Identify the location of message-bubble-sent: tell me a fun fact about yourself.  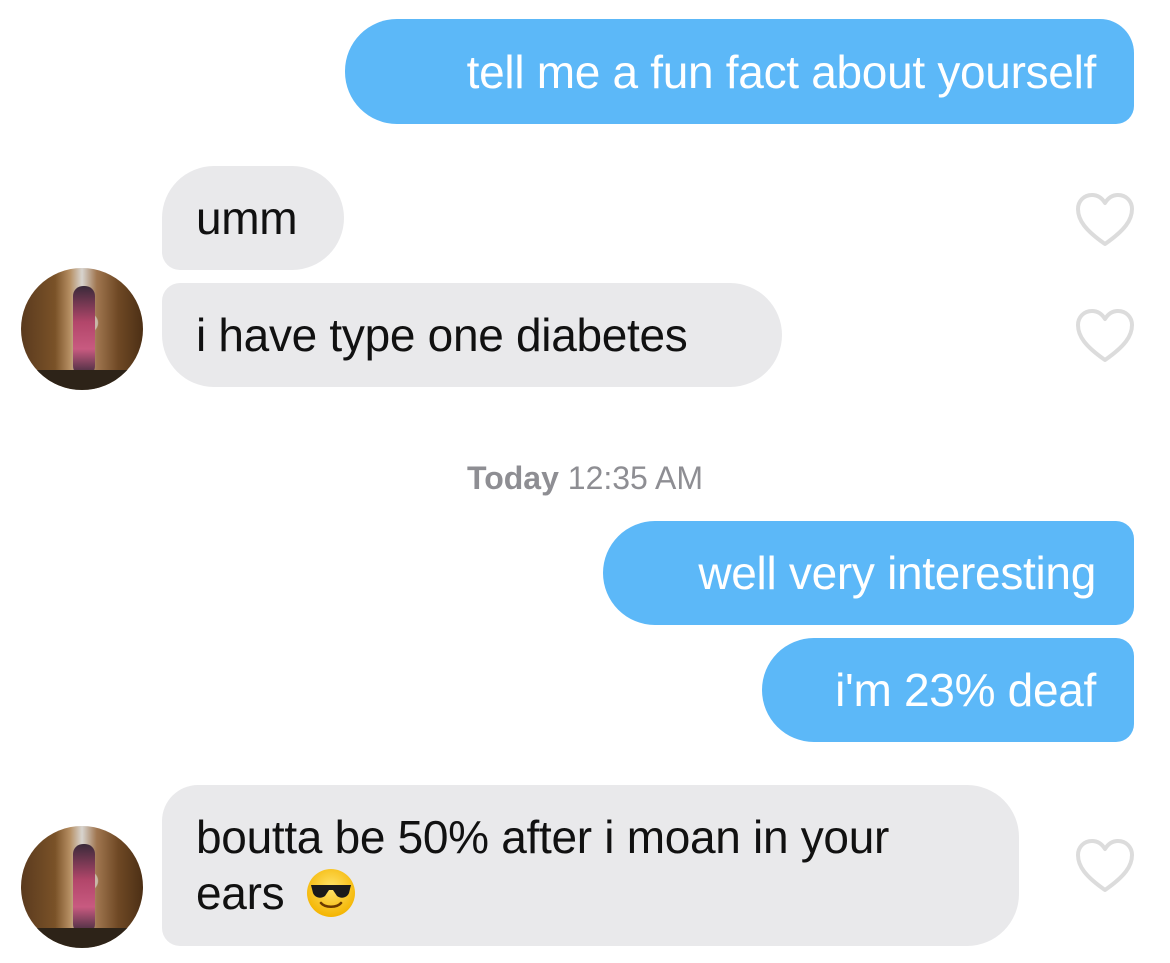
(739, 71).